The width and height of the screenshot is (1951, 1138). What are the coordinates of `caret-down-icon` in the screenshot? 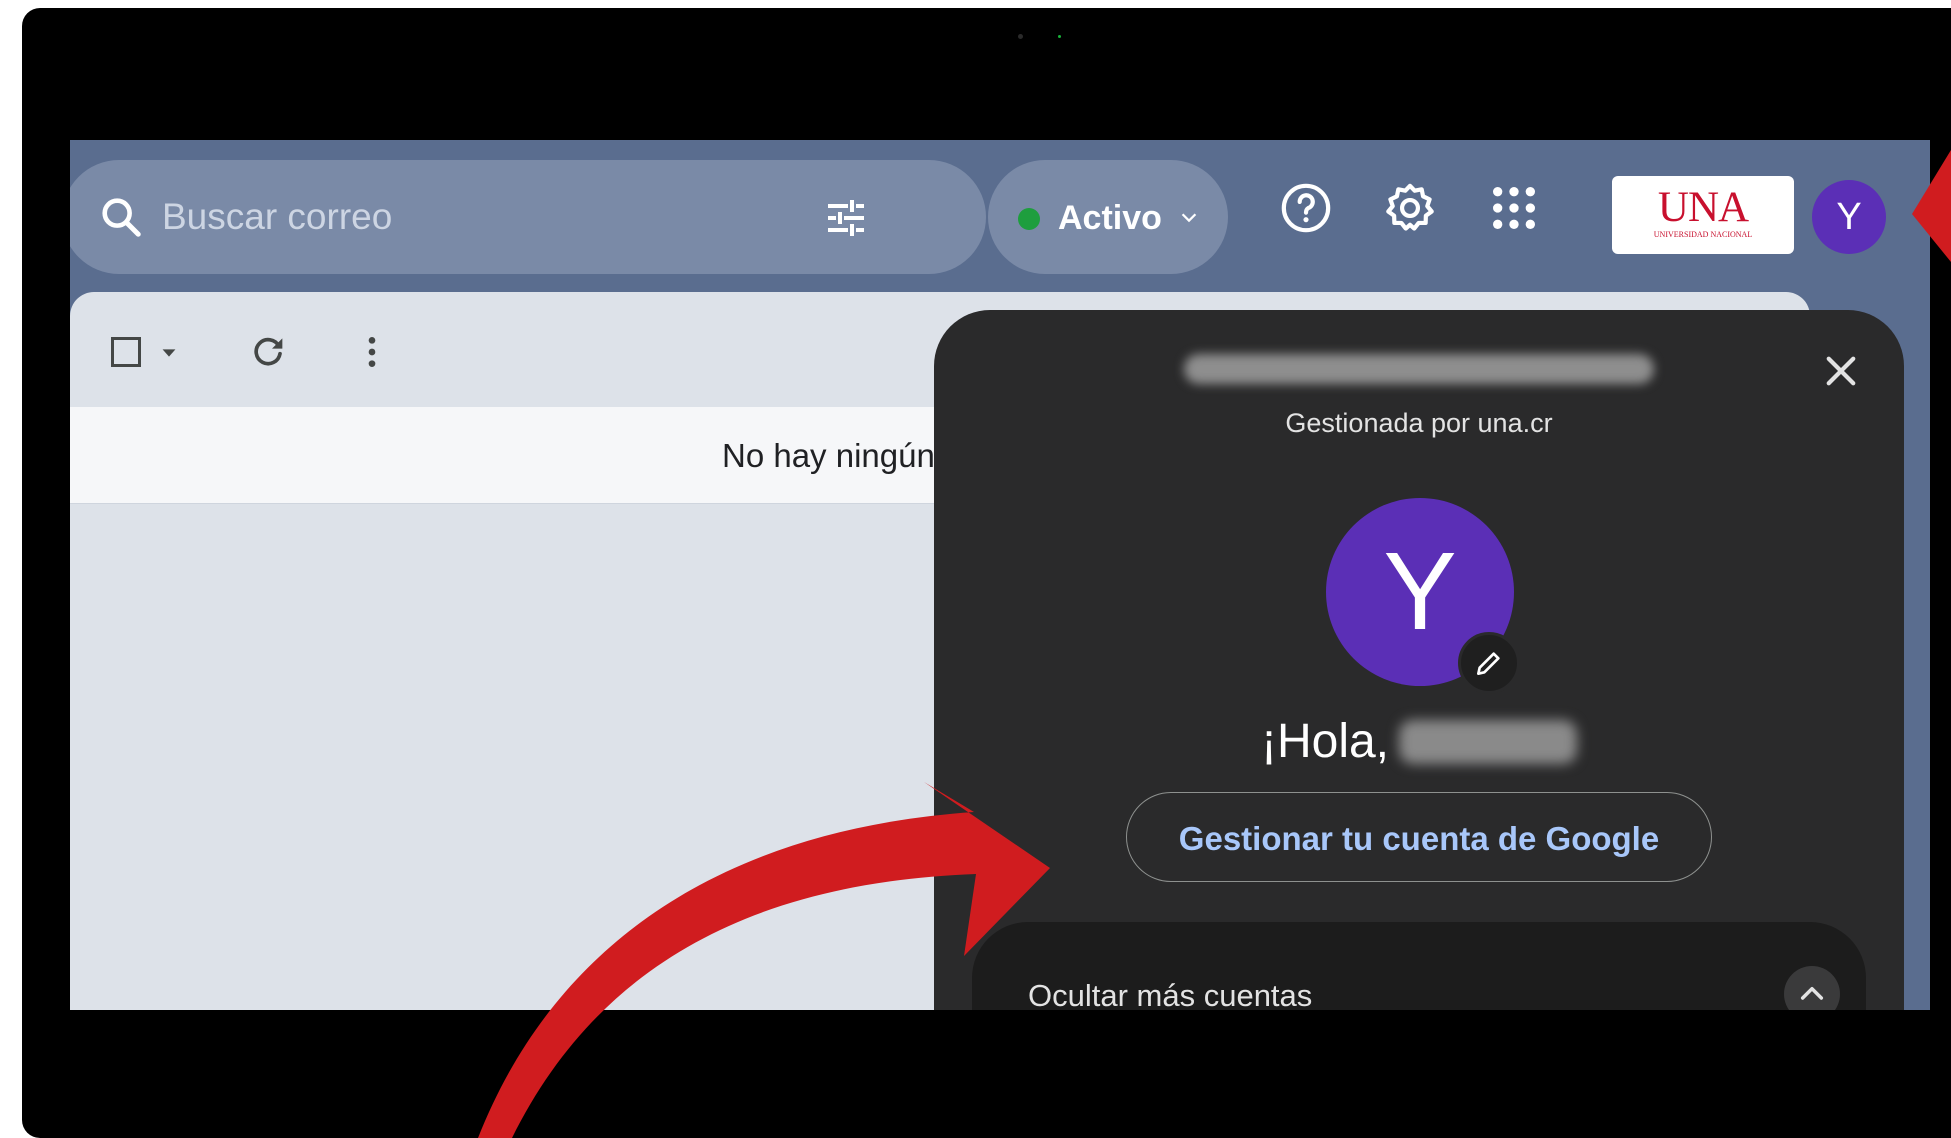 It's located at (169, 353).